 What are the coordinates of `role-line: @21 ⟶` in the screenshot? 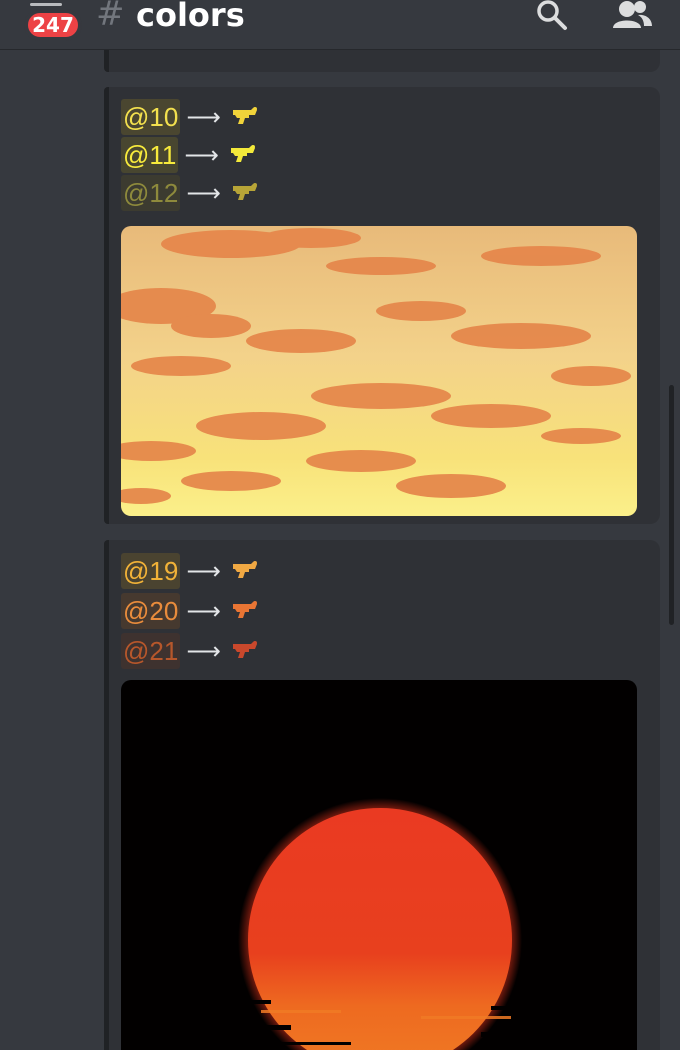 It's located at (190, 651).